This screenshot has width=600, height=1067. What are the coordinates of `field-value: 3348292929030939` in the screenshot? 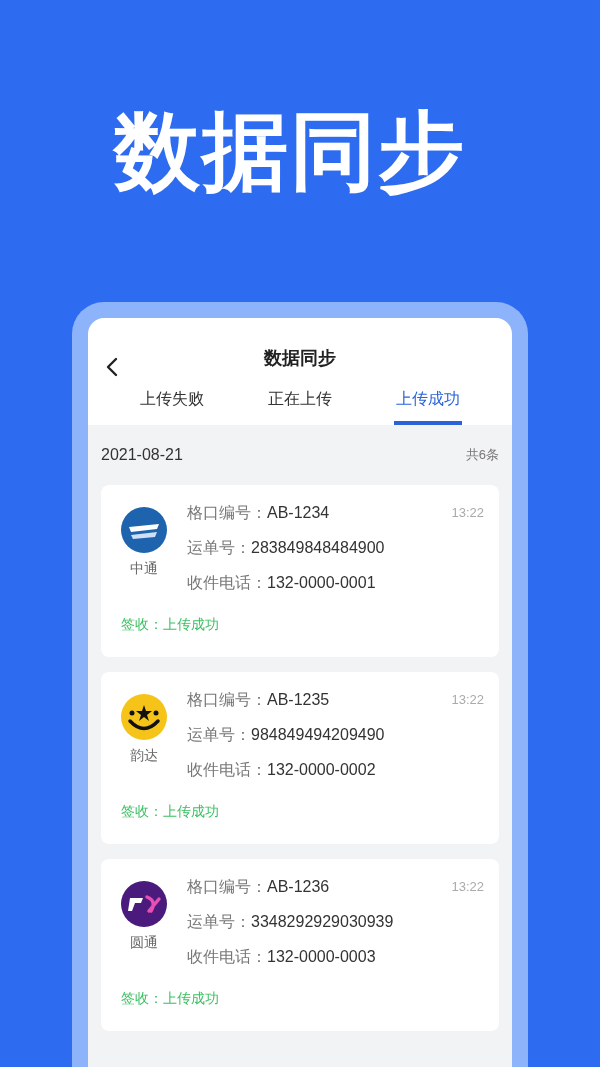 It's located at (322, 921).